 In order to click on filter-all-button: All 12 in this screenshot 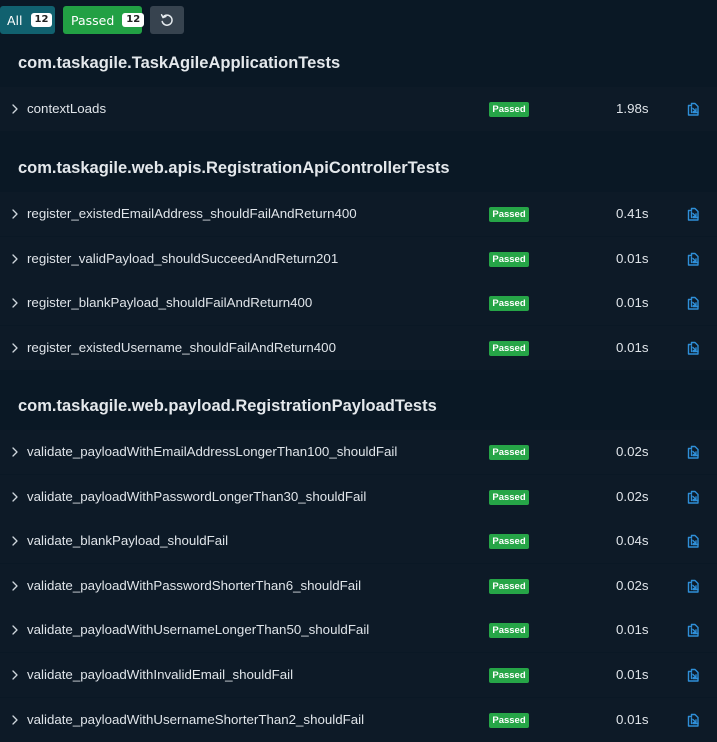, I will do `click(27, 20)`.